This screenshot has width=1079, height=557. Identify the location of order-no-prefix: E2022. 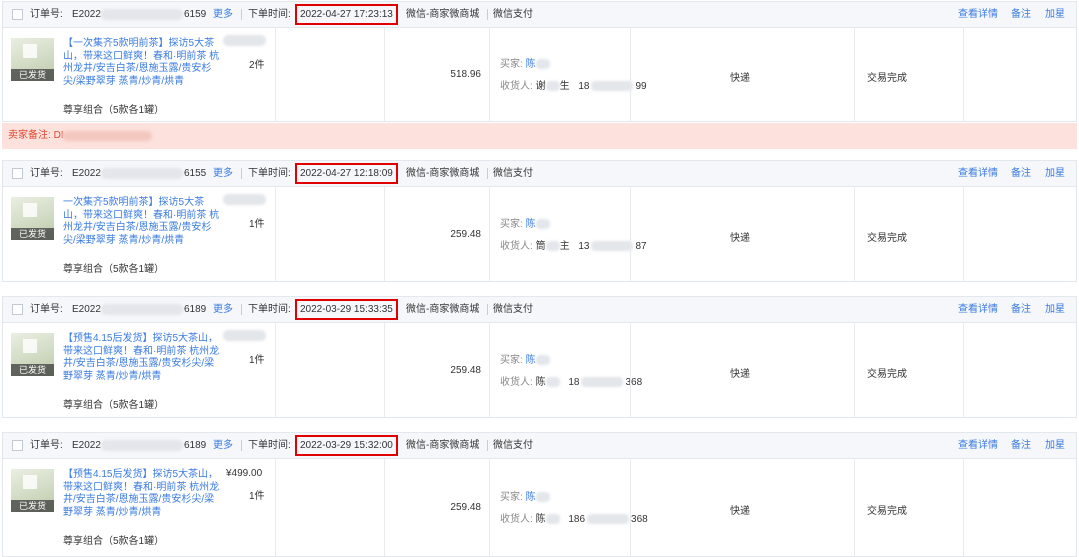
(86, 309).